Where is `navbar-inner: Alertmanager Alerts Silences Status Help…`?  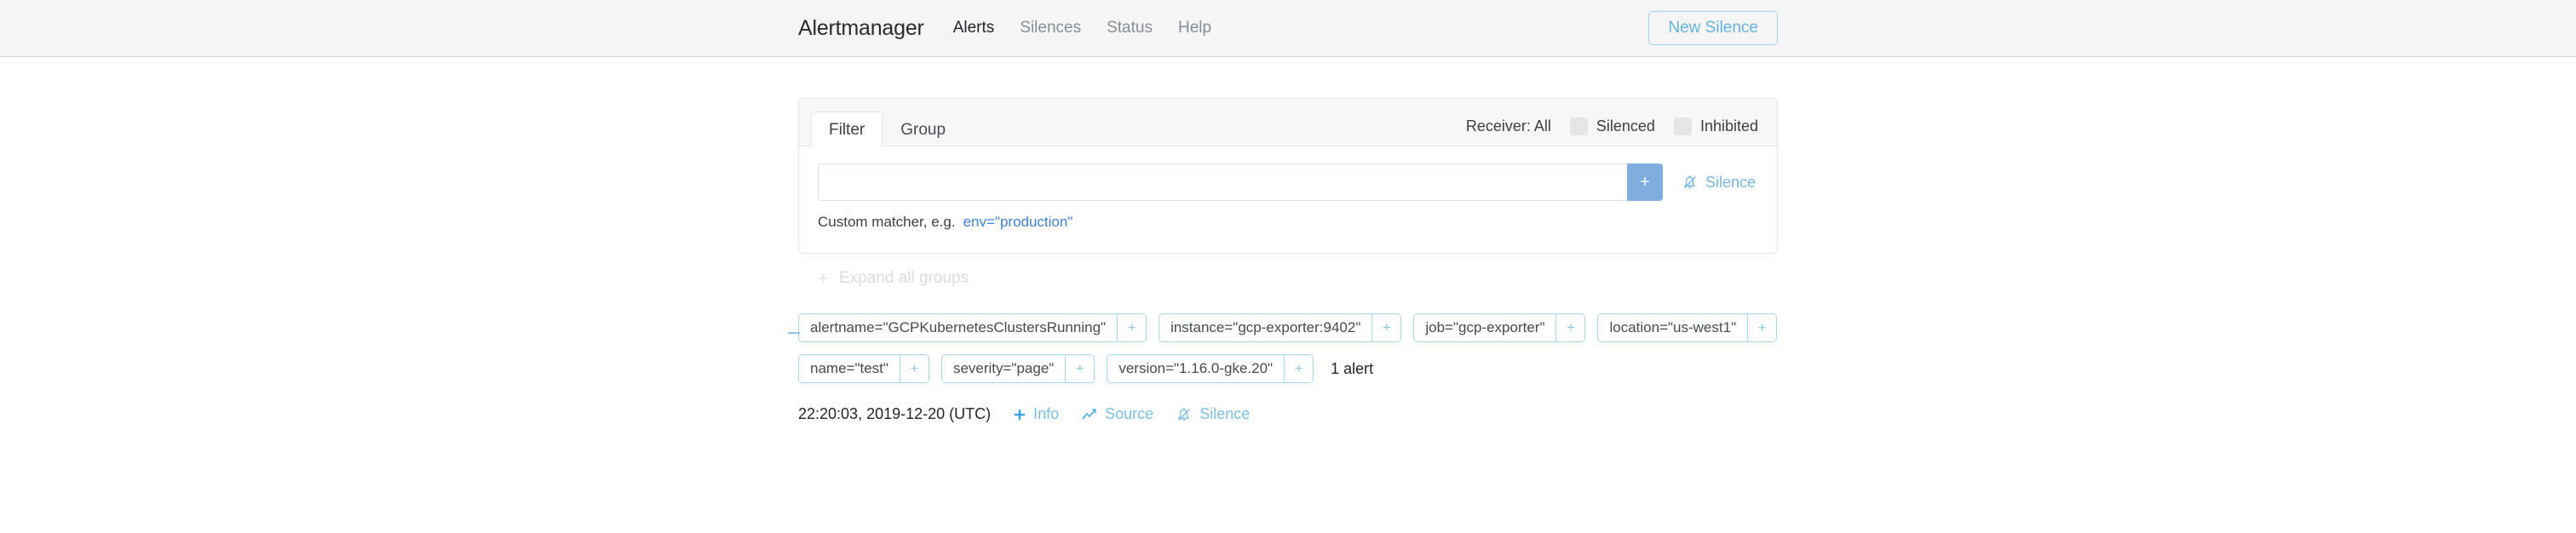
navbar-inner: Alertmanager Alerts Silences Status Help… is located at coordinates (1288, 28).